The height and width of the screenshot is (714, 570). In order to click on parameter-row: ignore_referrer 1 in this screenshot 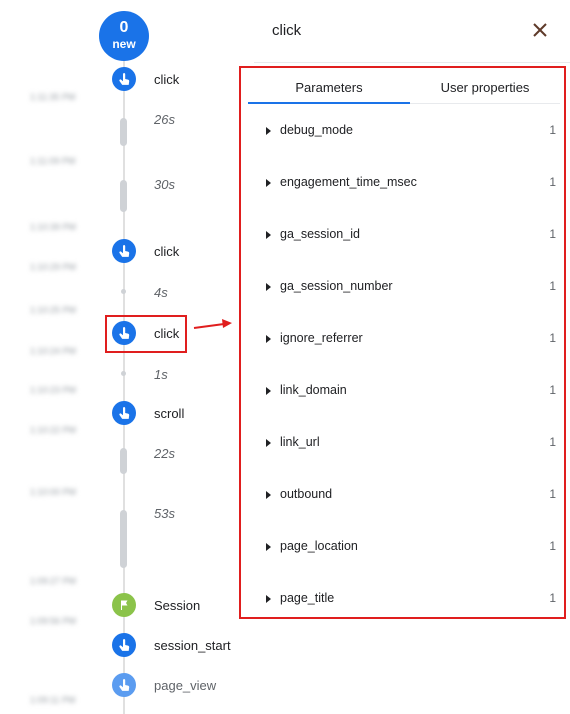, I will do `click(404, 340)`.